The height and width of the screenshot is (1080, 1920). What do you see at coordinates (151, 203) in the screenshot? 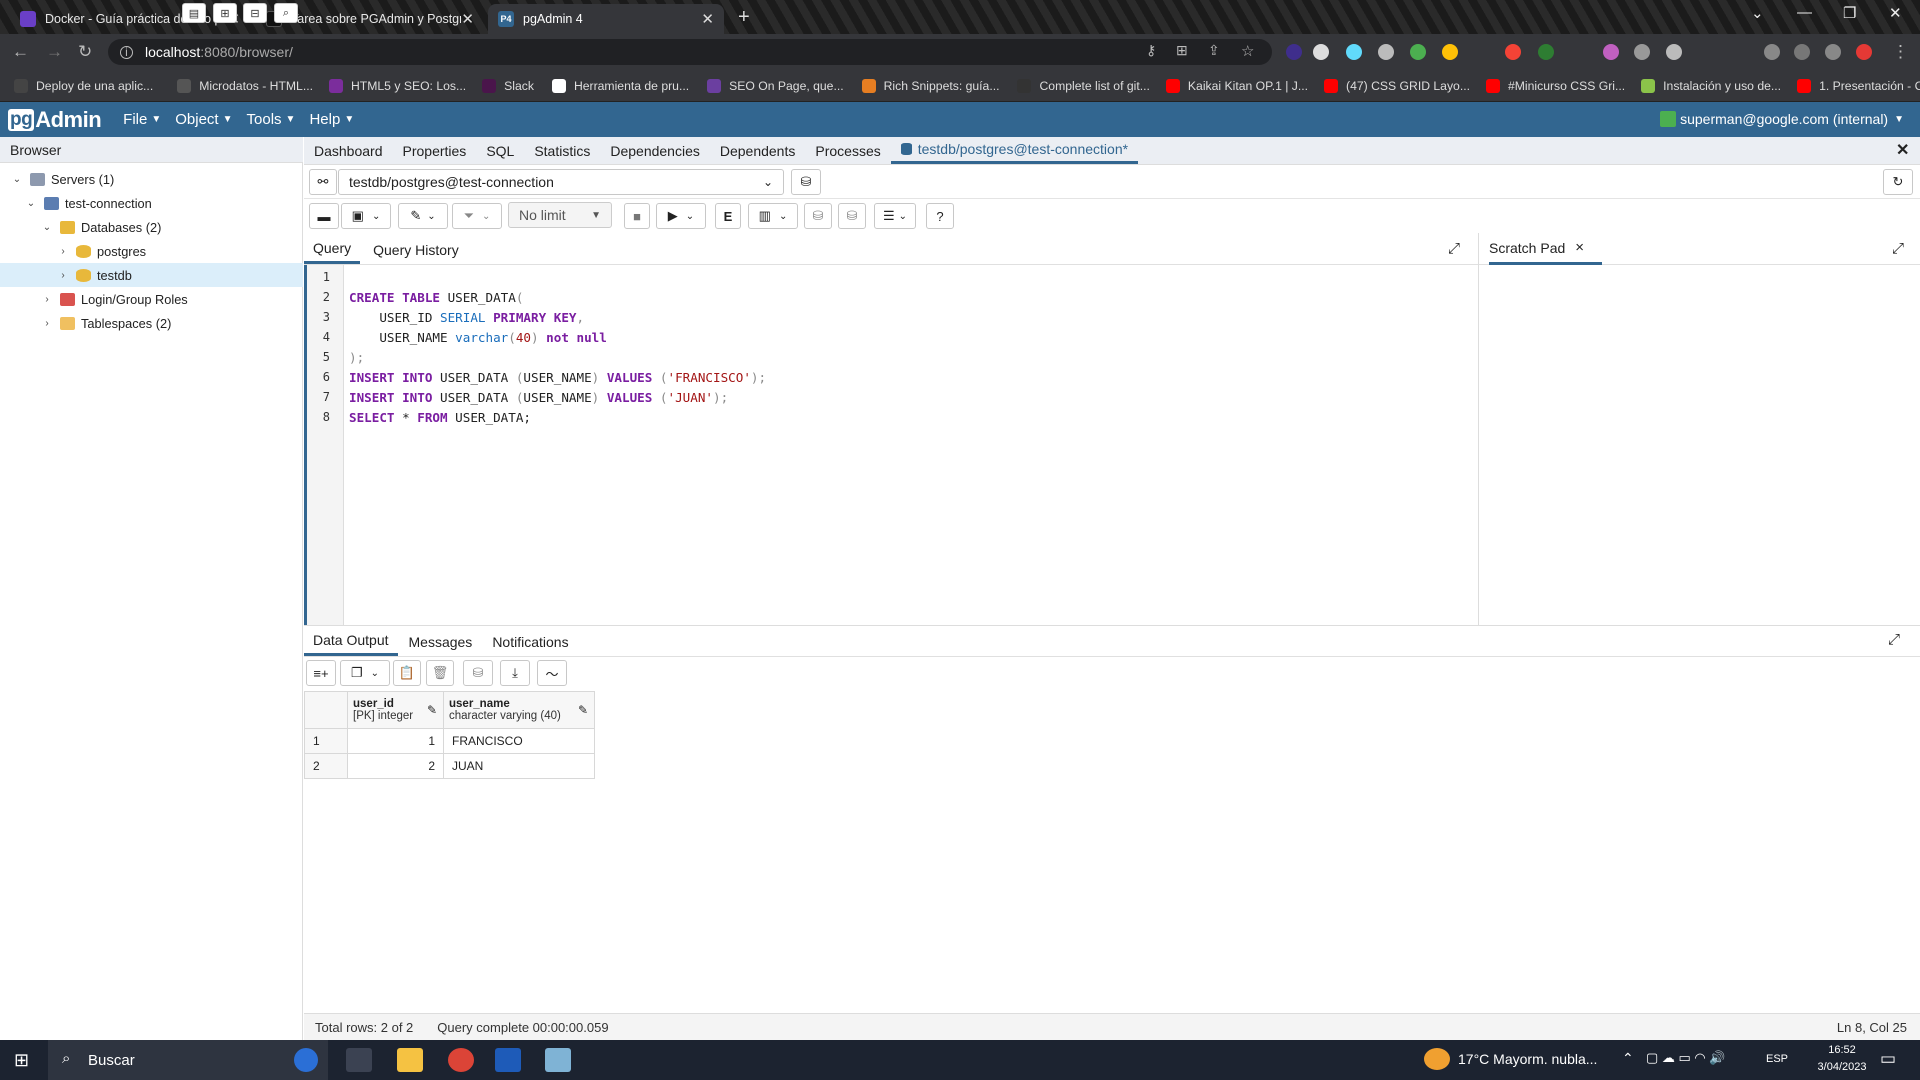
I see `tree-node-test-connection: ⌄ test-connection` at bounding box center [151, 203].